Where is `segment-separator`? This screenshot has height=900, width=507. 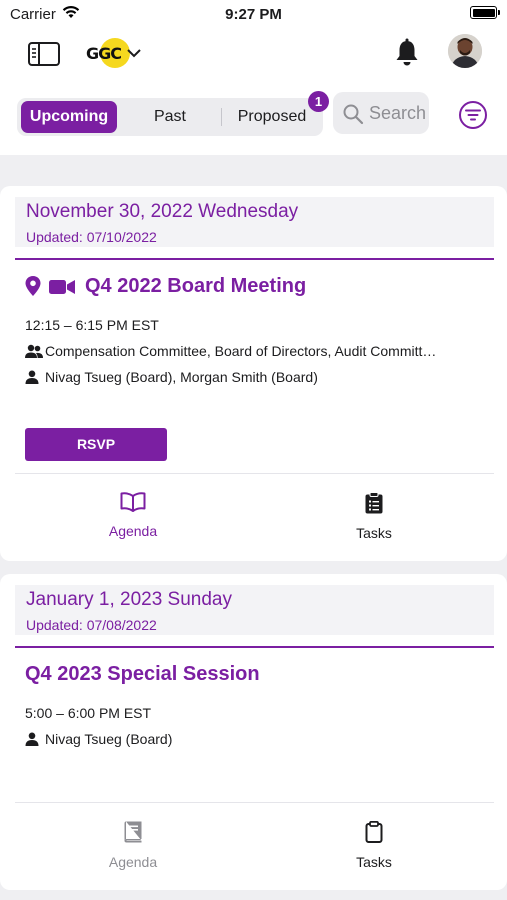 segment-separator is located at coordinates (221, 117).